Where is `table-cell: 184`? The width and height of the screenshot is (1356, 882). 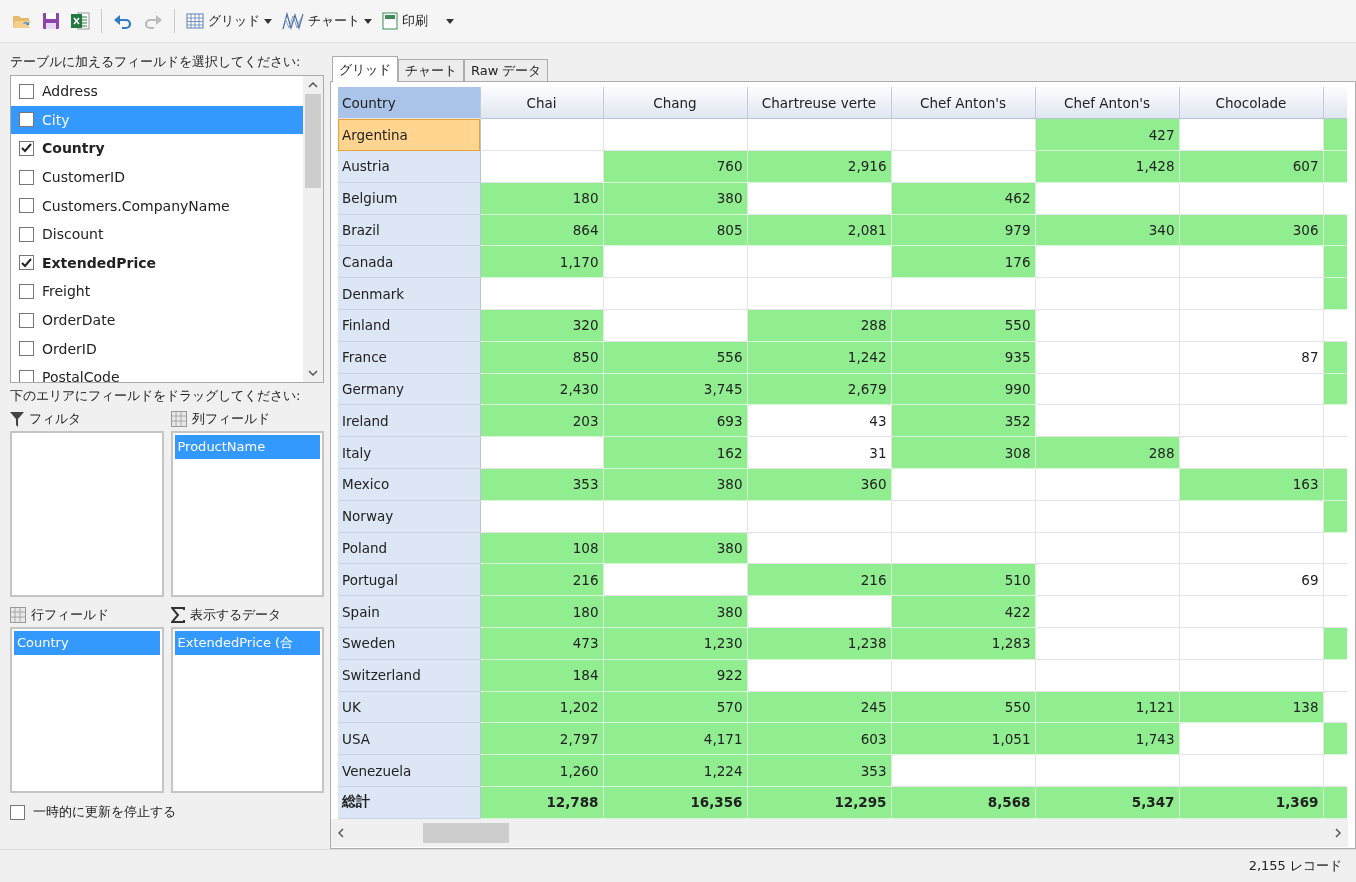
table-cell: 184 is located at coordinates (541, 675).